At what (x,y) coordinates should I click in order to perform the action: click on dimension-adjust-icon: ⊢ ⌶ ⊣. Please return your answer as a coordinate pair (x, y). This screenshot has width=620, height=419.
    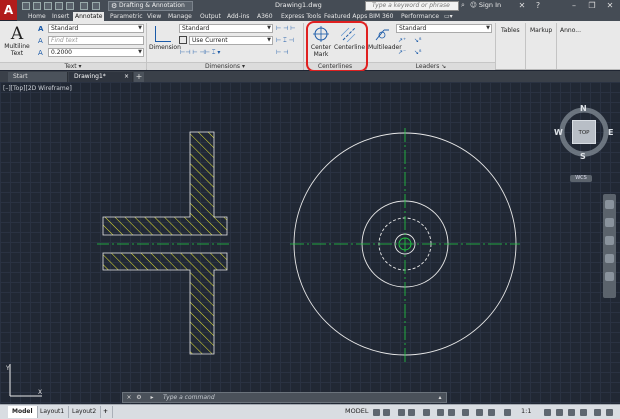
    Looking at the image, I should click on (285, 41).